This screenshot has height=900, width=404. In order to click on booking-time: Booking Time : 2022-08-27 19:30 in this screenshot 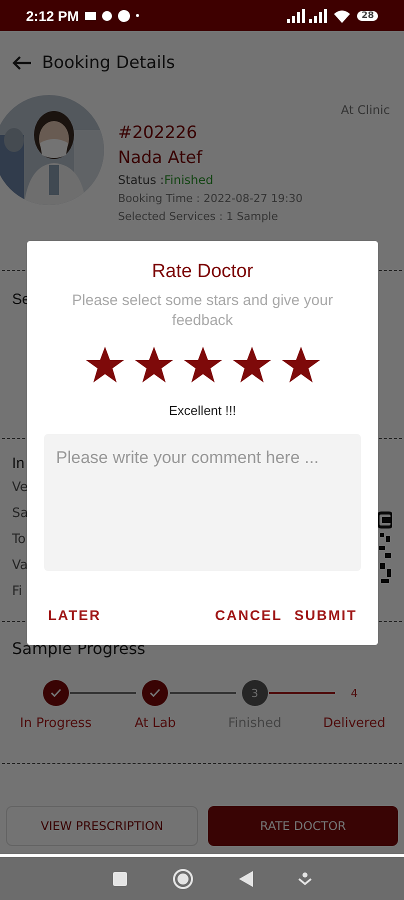, I will do `click(210, 198)`.